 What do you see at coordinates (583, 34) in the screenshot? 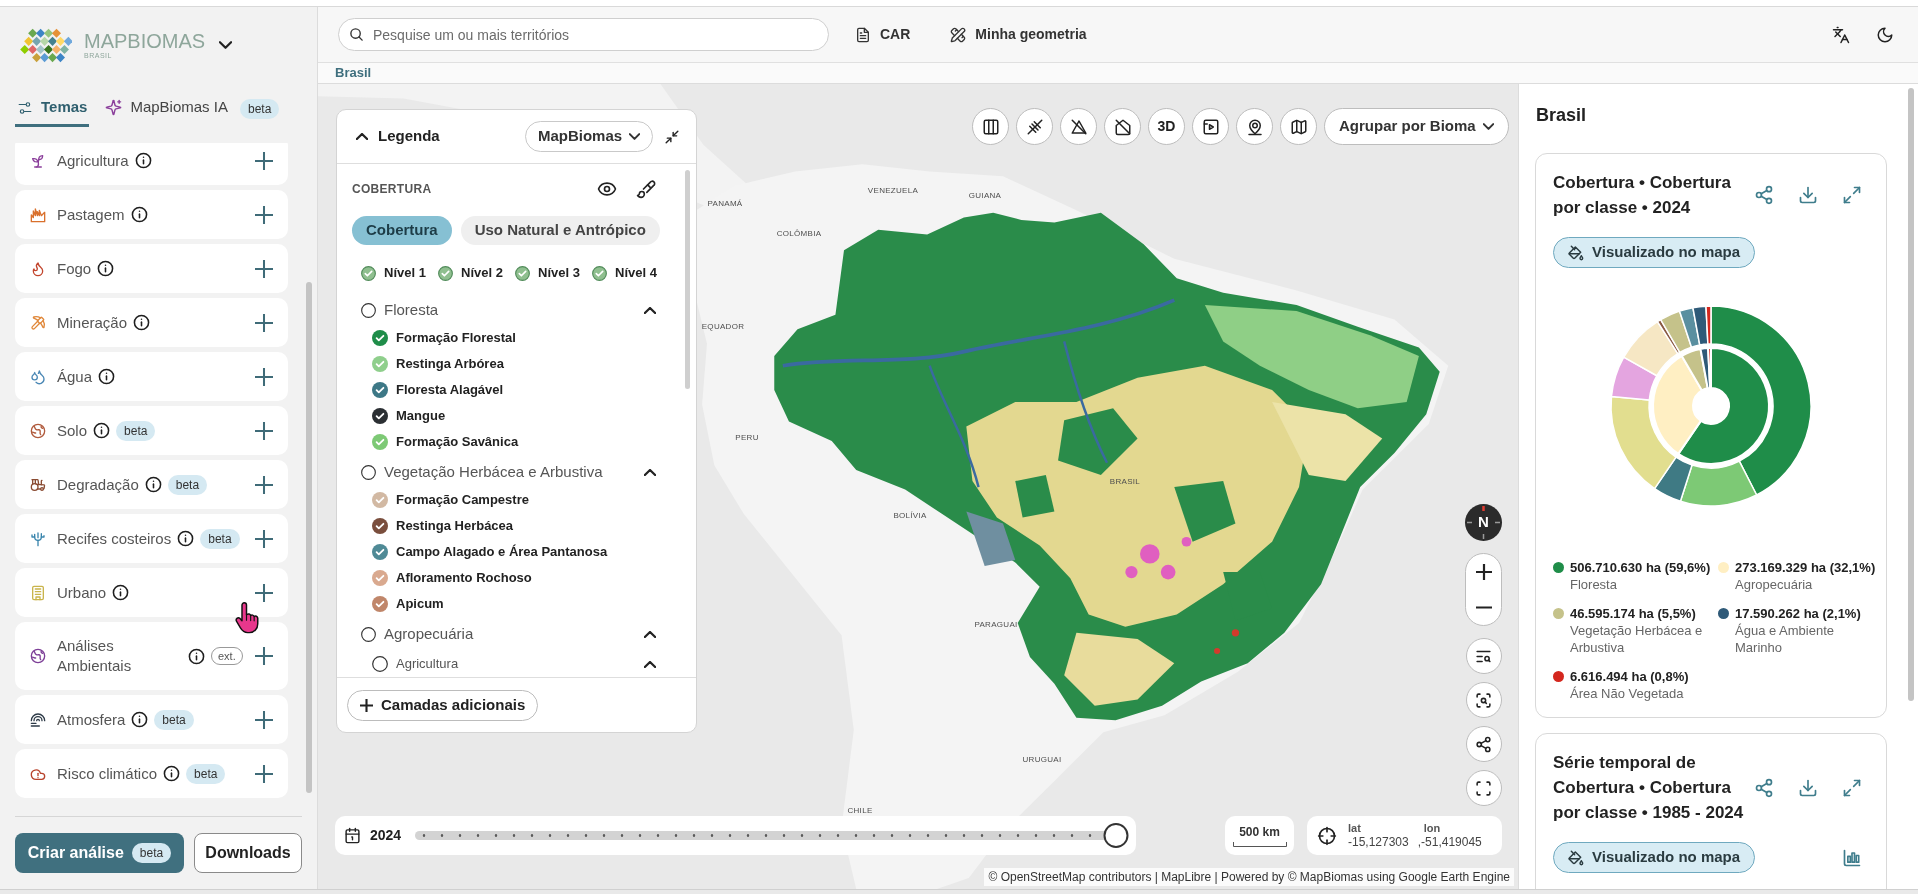
I see `search-field: Pesquise um ou mais territórios` at bounding box center [583, 34].